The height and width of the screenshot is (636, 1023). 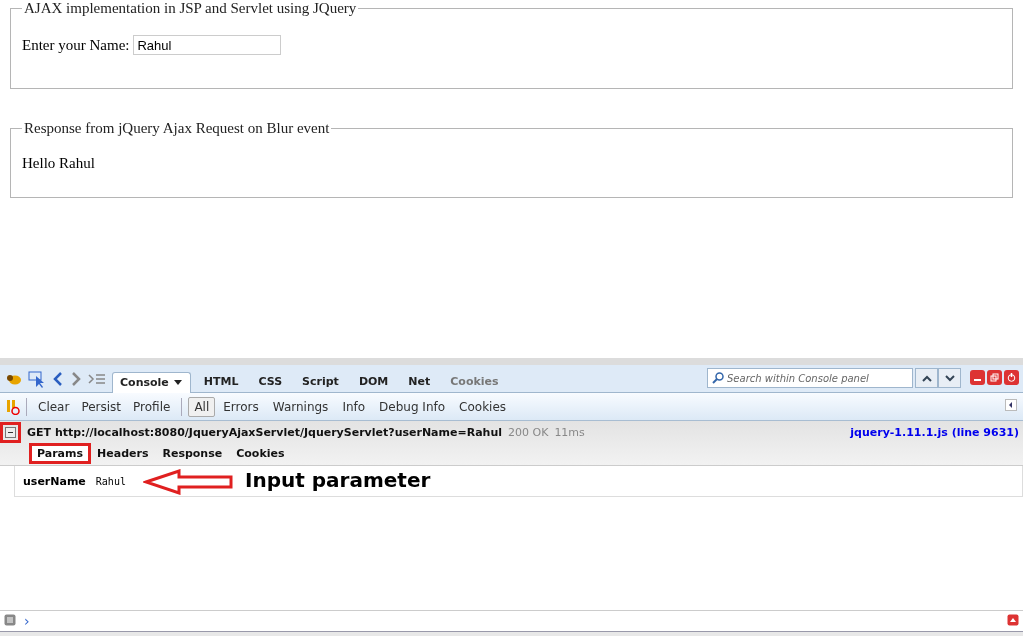 I want to click on annotation-text: Input parameter, so click(x=338, y=480).